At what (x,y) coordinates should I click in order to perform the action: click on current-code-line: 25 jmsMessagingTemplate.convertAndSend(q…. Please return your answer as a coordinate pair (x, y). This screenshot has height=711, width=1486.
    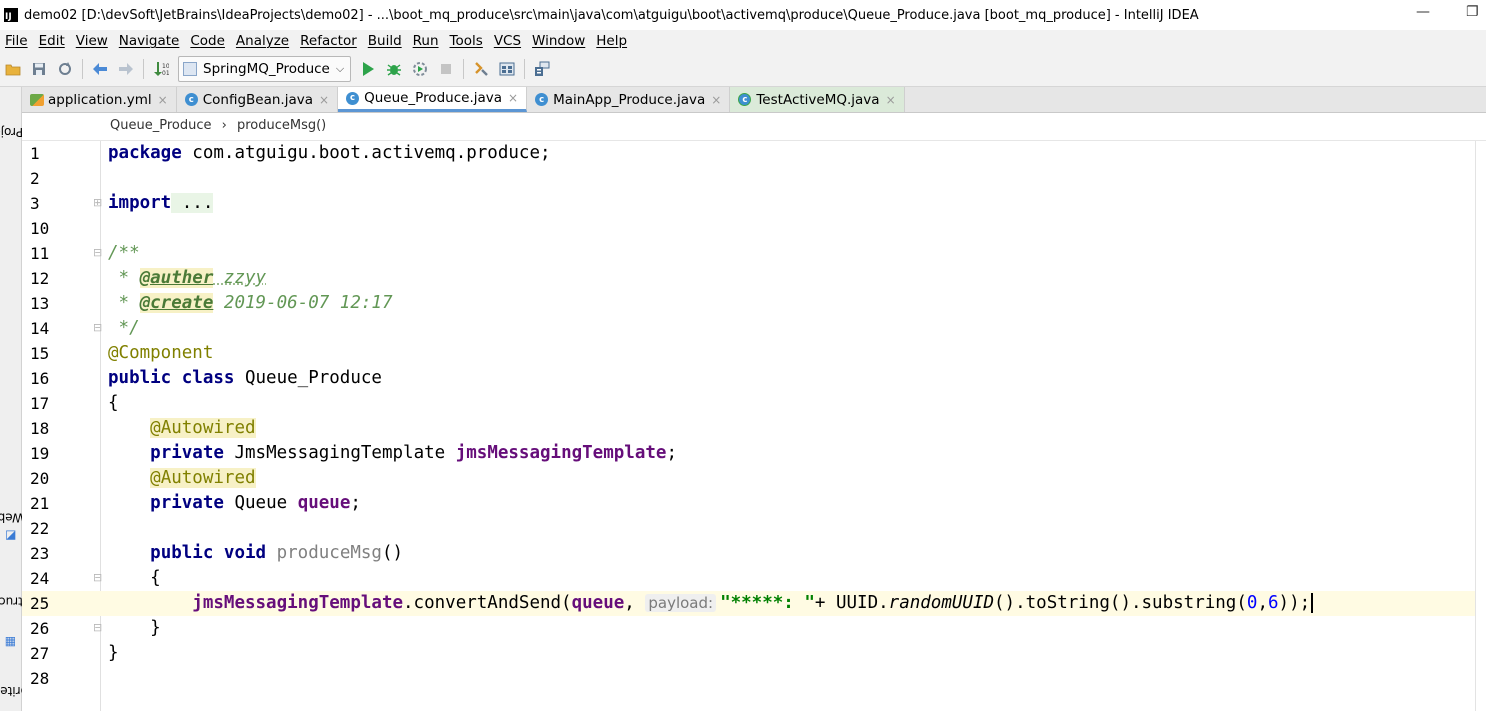
    Looking at the image, I should click on (748, 603).